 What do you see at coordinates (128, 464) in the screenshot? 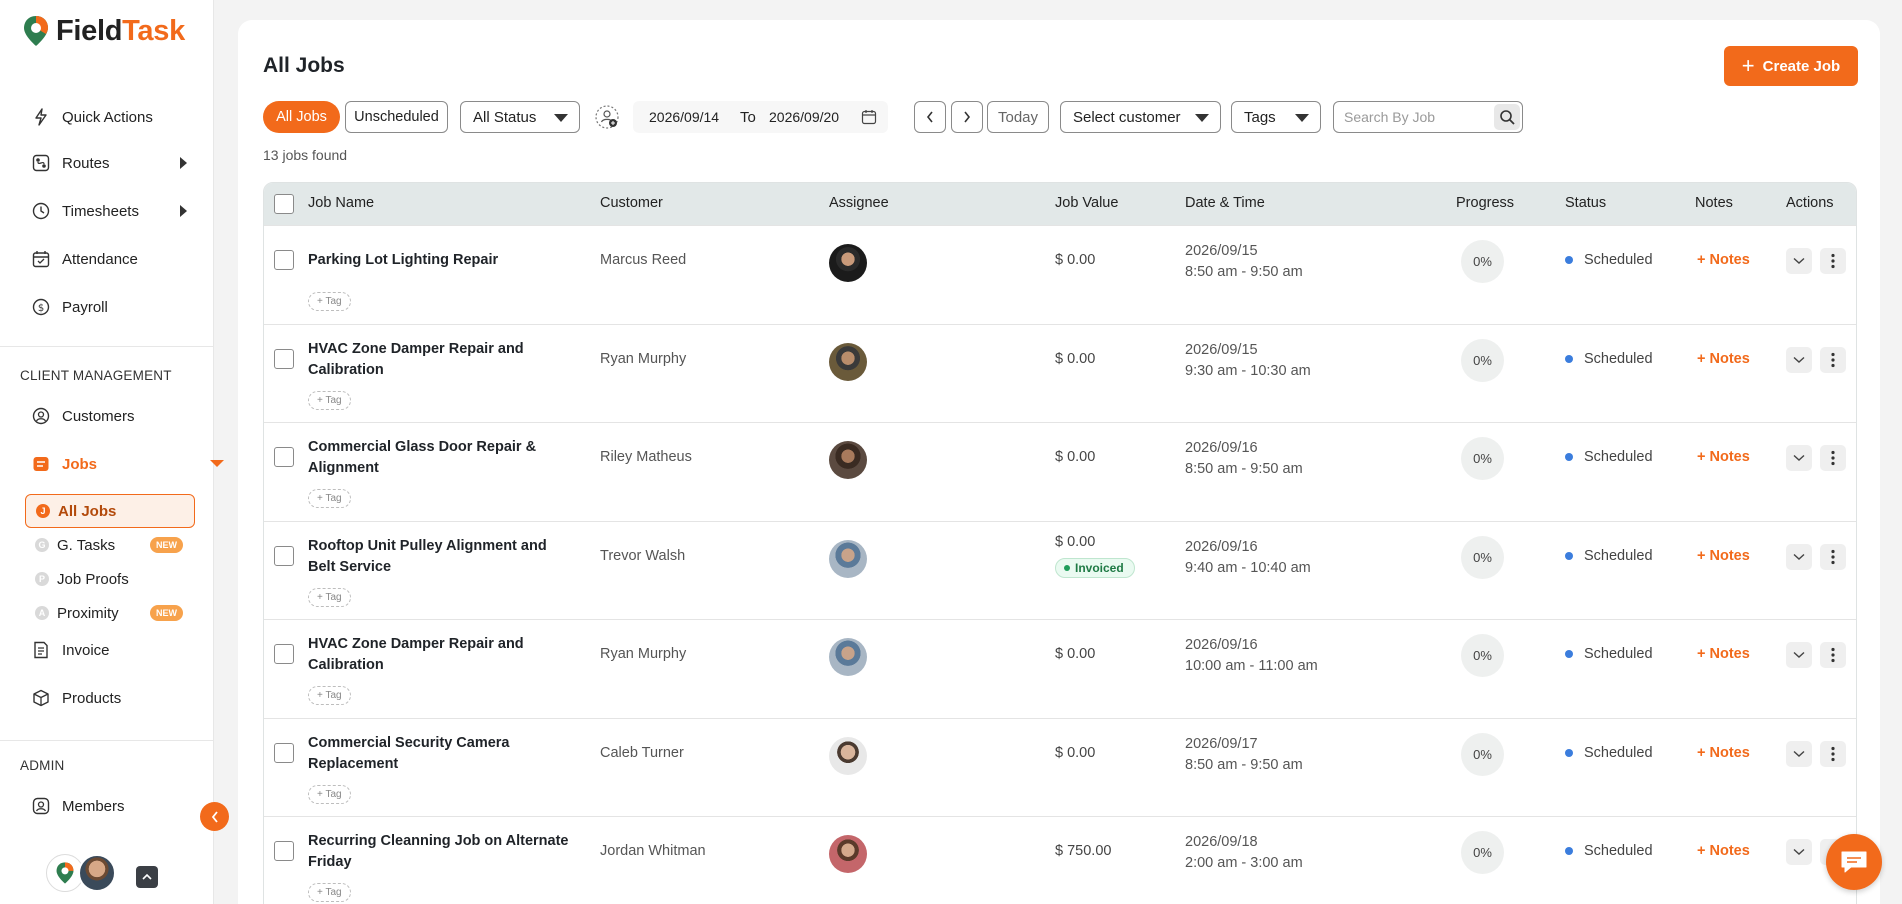
I see `nav-jobs: Jobs` at bounding box center [128, 464].